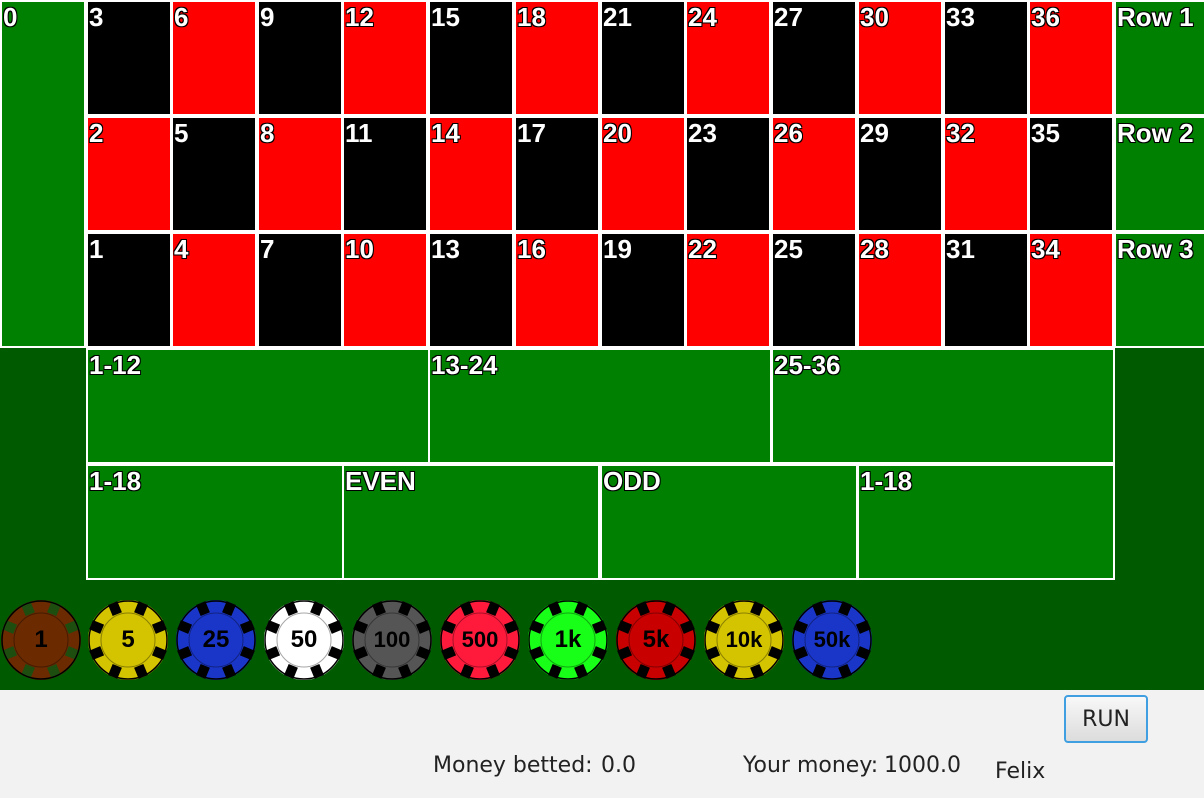 The height and width of the screenshot is (798, 1204). I want to click on number-cell-30: 30, so click(900, 58).